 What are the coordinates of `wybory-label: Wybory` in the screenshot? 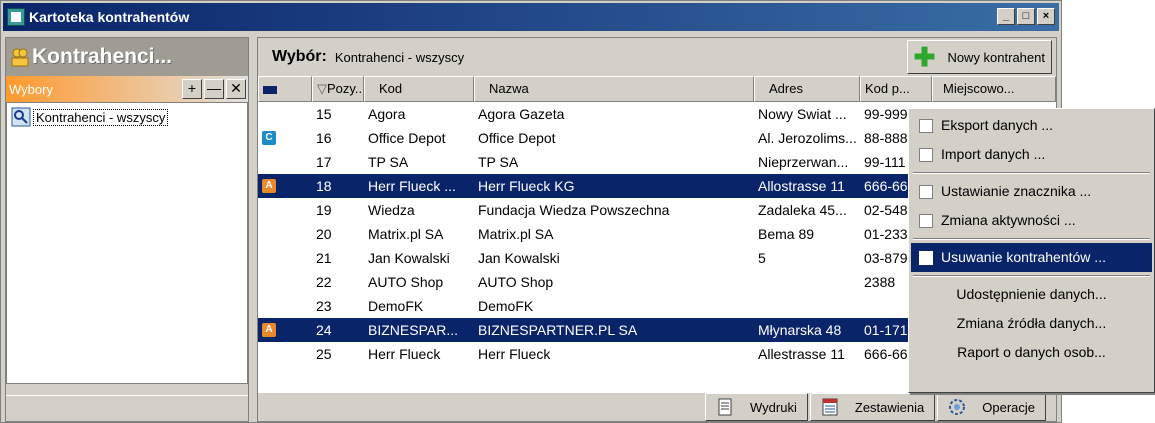 It's located at (31, 89).